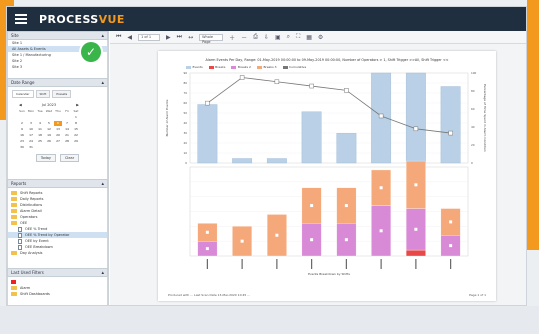  Describe the element at coordinates (320, 37) in the screenshot. I see `settings-icon: ⚙` at that location.